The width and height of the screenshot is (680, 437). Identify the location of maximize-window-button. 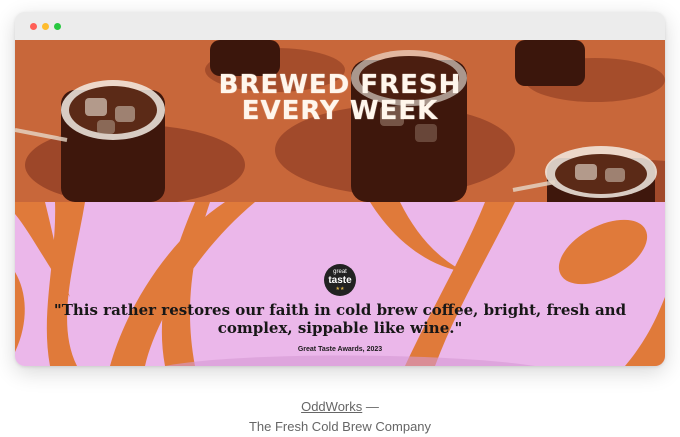
(57, 26).